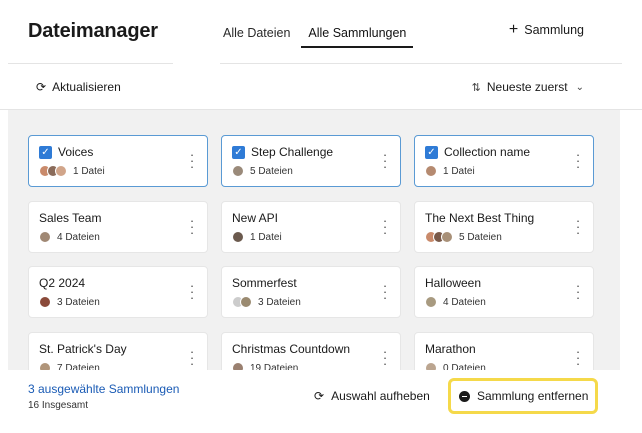 Image resolution: width=642 pixels, height=433 pixels. Describe the element at coordinates (58, 405) in the screenshot. I see `total-count: 16 Insgesamt` at that location.